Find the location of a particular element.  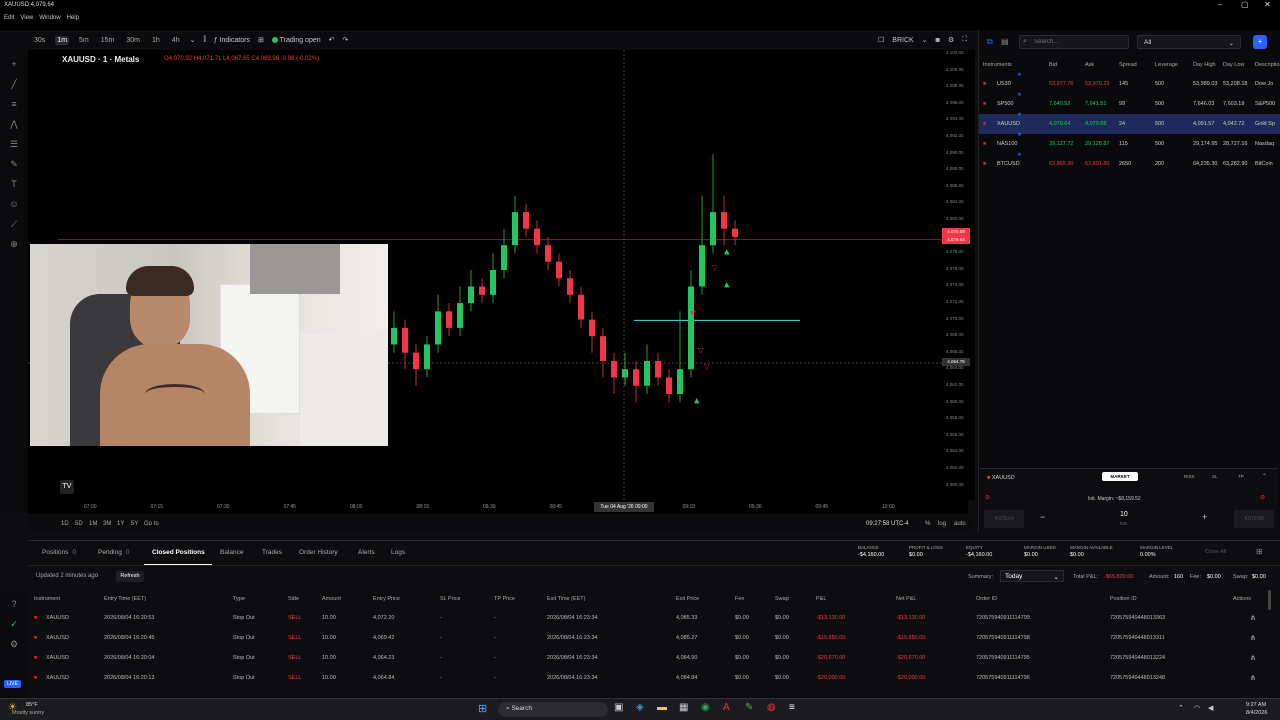

trendline-icon: ╱ is located at coordinates (14, 84).